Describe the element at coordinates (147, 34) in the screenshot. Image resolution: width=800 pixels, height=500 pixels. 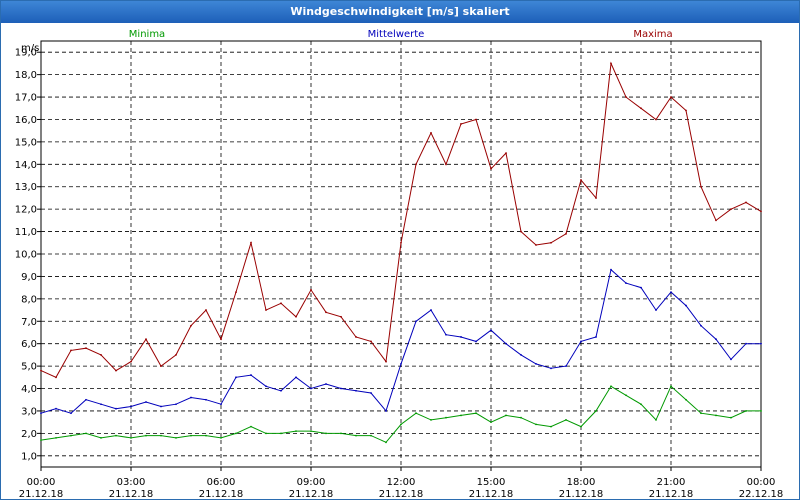
I see `legend-minima: Minima` at that location.